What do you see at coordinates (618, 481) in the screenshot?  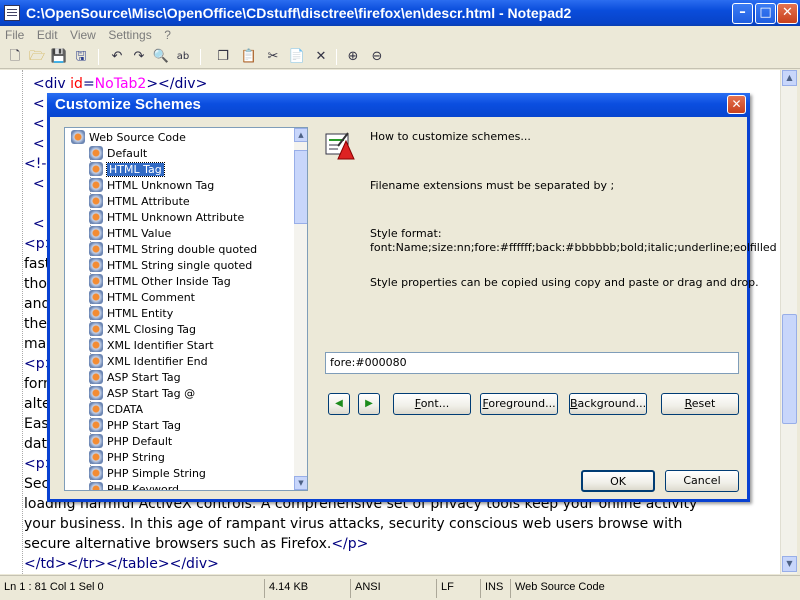 I see `ok-button: OK` at bounding box center [618, 481].